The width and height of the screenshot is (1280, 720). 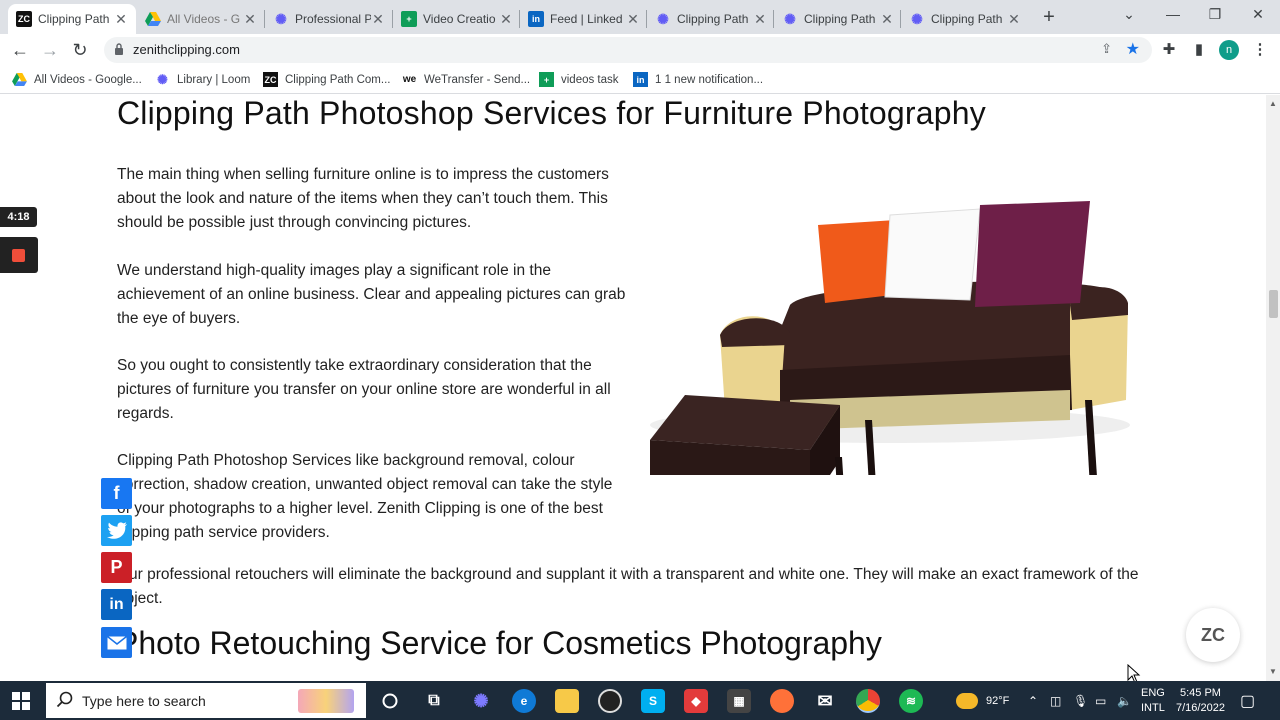 What do you see at coordinates (1055, 700) in the screenshot?
I see `meet-now-icon: ◫` at bounding box center [1055, 700].